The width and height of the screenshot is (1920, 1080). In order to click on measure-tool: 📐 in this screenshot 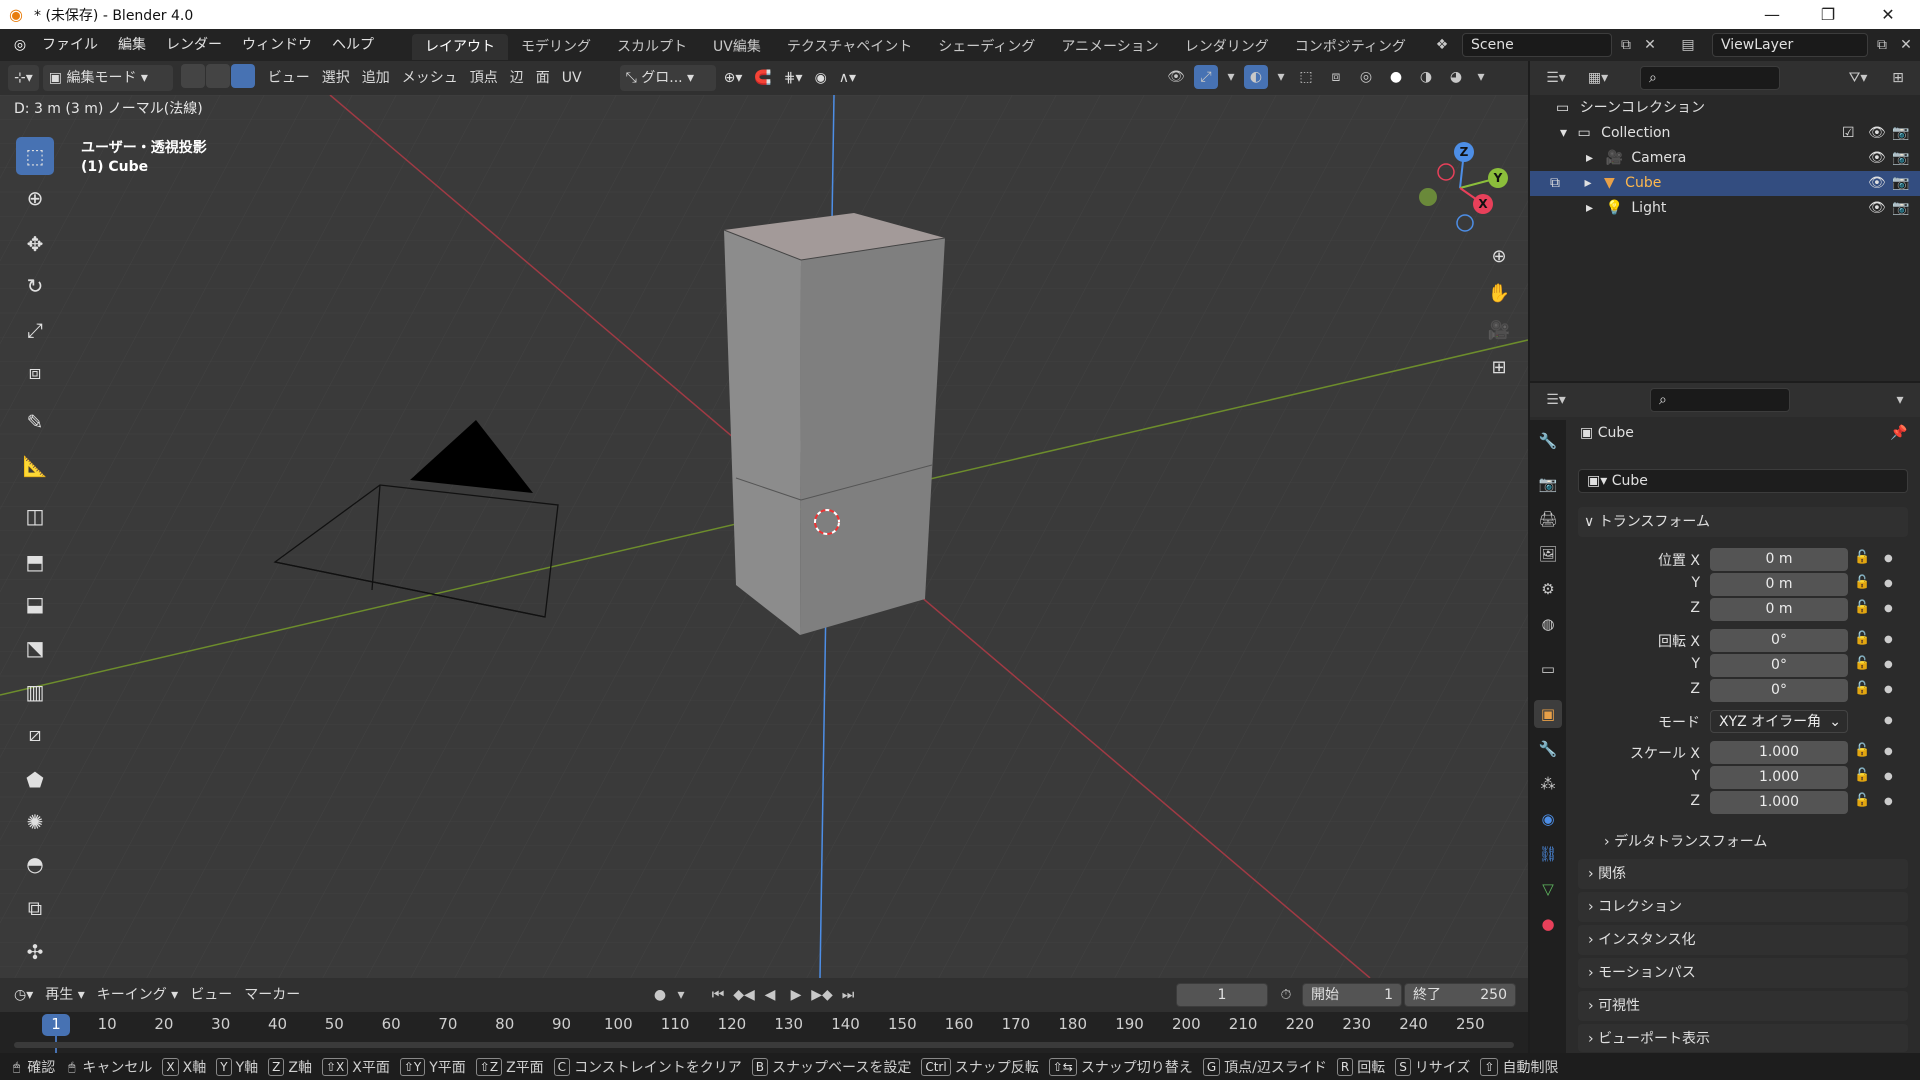, I will do `click(35, 466)`.